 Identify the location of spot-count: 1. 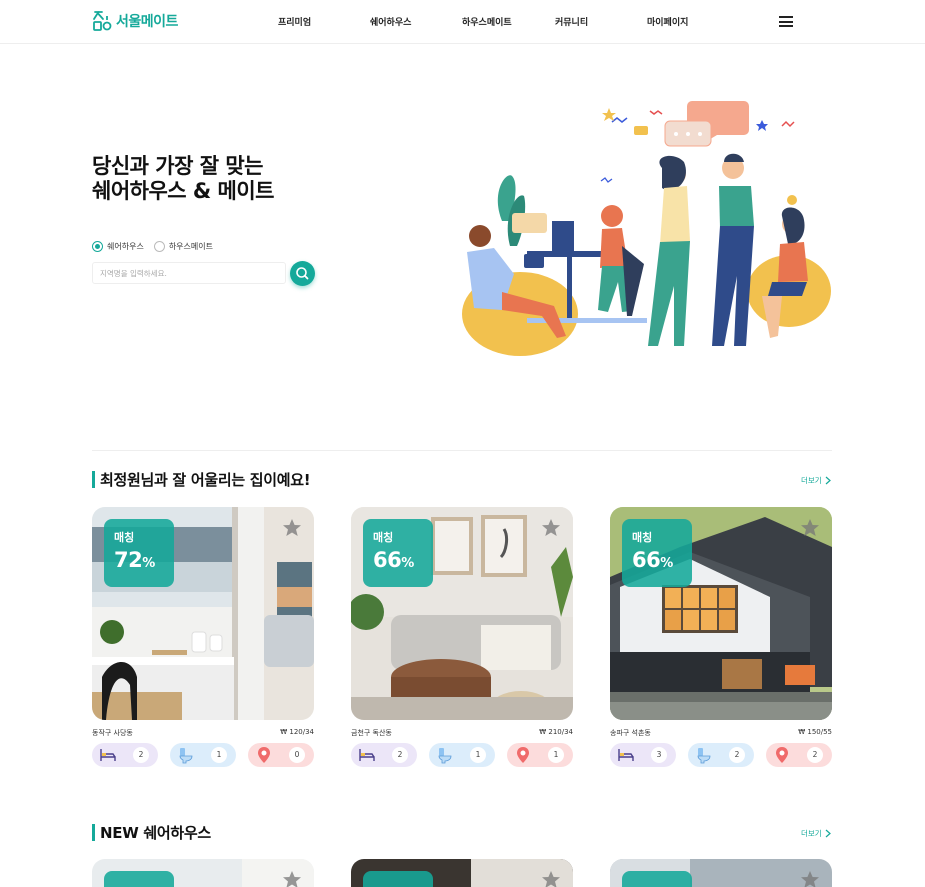
(556, 755).